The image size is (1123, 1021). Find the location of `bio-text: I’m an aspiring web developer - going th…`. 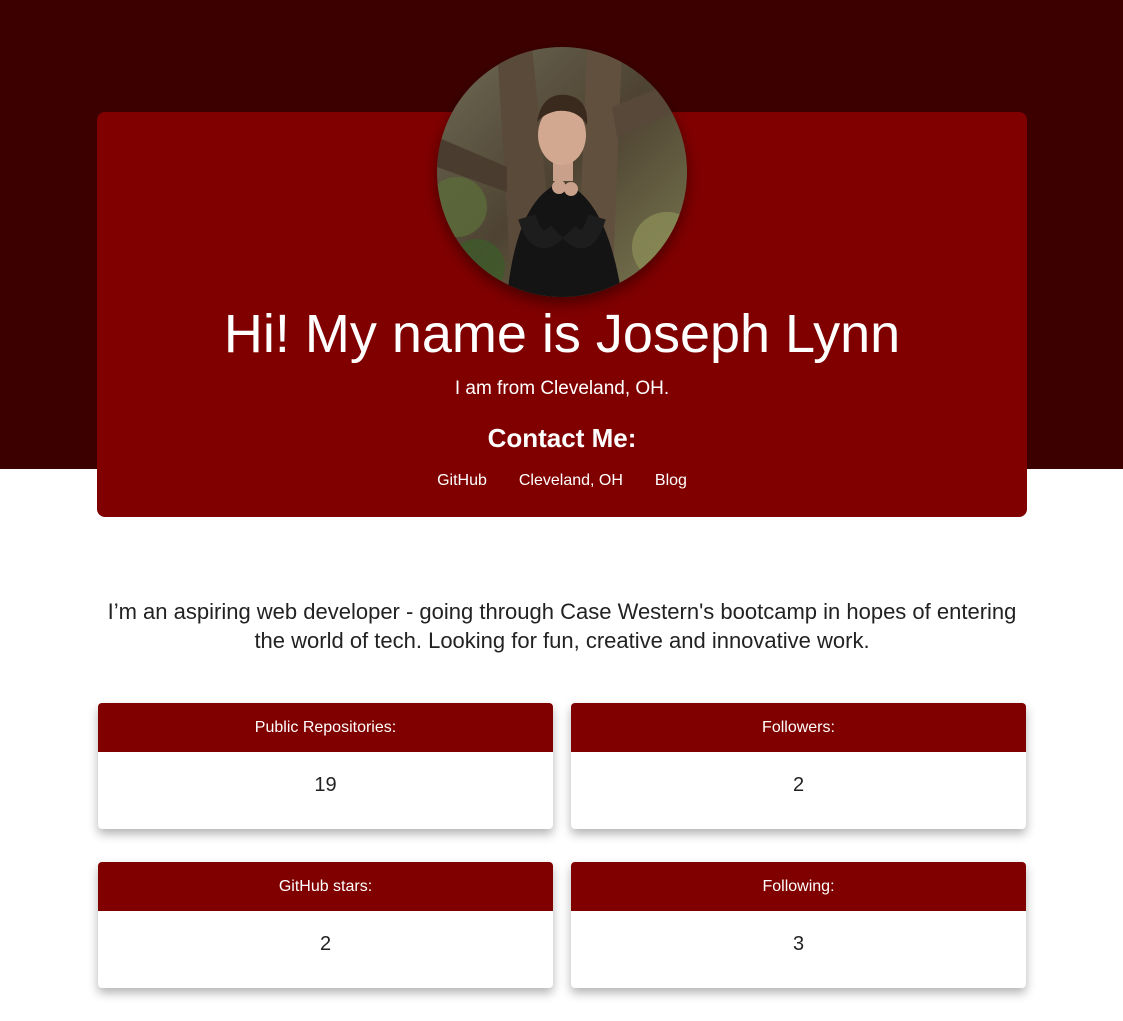

bio-text: I’m an aspiring web developer - going th… is located at coordinates (562, 626).